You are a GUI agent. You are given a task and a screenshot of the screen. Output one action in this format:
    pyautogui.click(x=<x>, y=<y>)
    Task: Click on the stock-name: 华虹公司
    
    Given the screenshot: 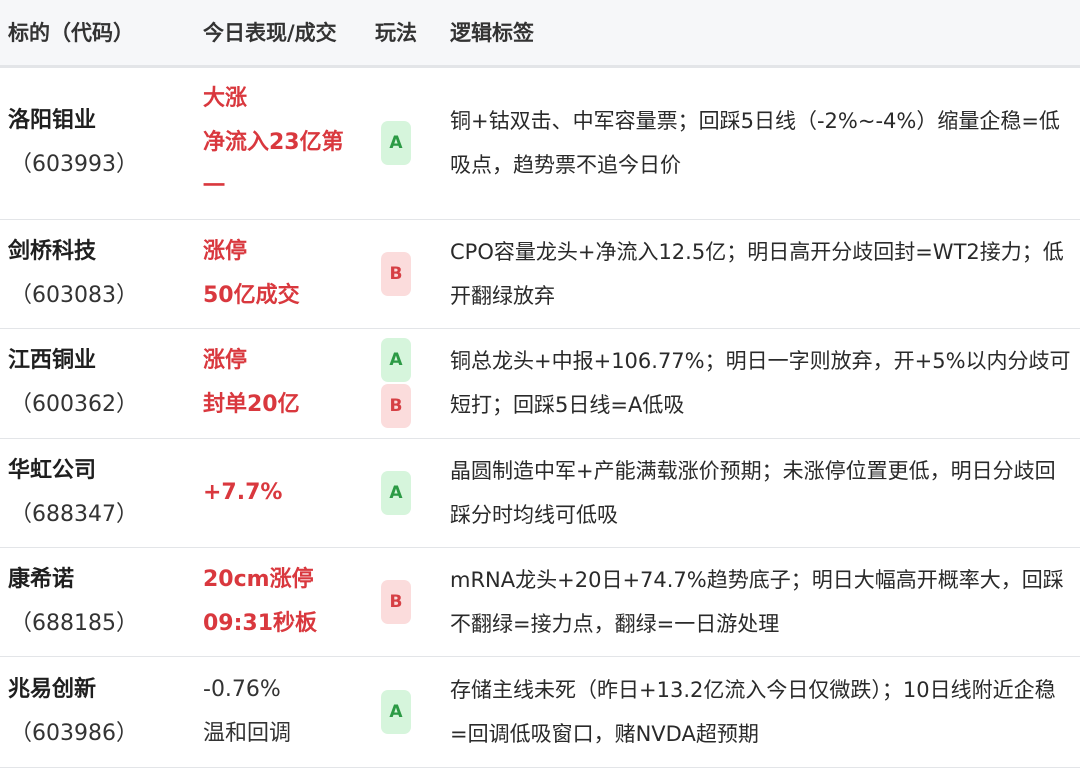 What is the action you would take?
    pyautogui.click(x=52, y=470)
    